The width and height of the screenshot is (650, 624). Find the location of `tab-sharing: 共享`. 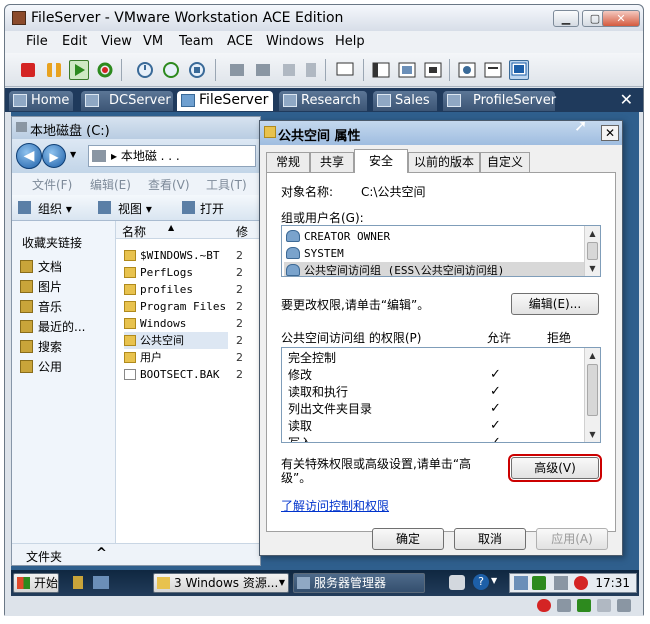

tab-sharing: 共享 is located at coordinates (332, 162).